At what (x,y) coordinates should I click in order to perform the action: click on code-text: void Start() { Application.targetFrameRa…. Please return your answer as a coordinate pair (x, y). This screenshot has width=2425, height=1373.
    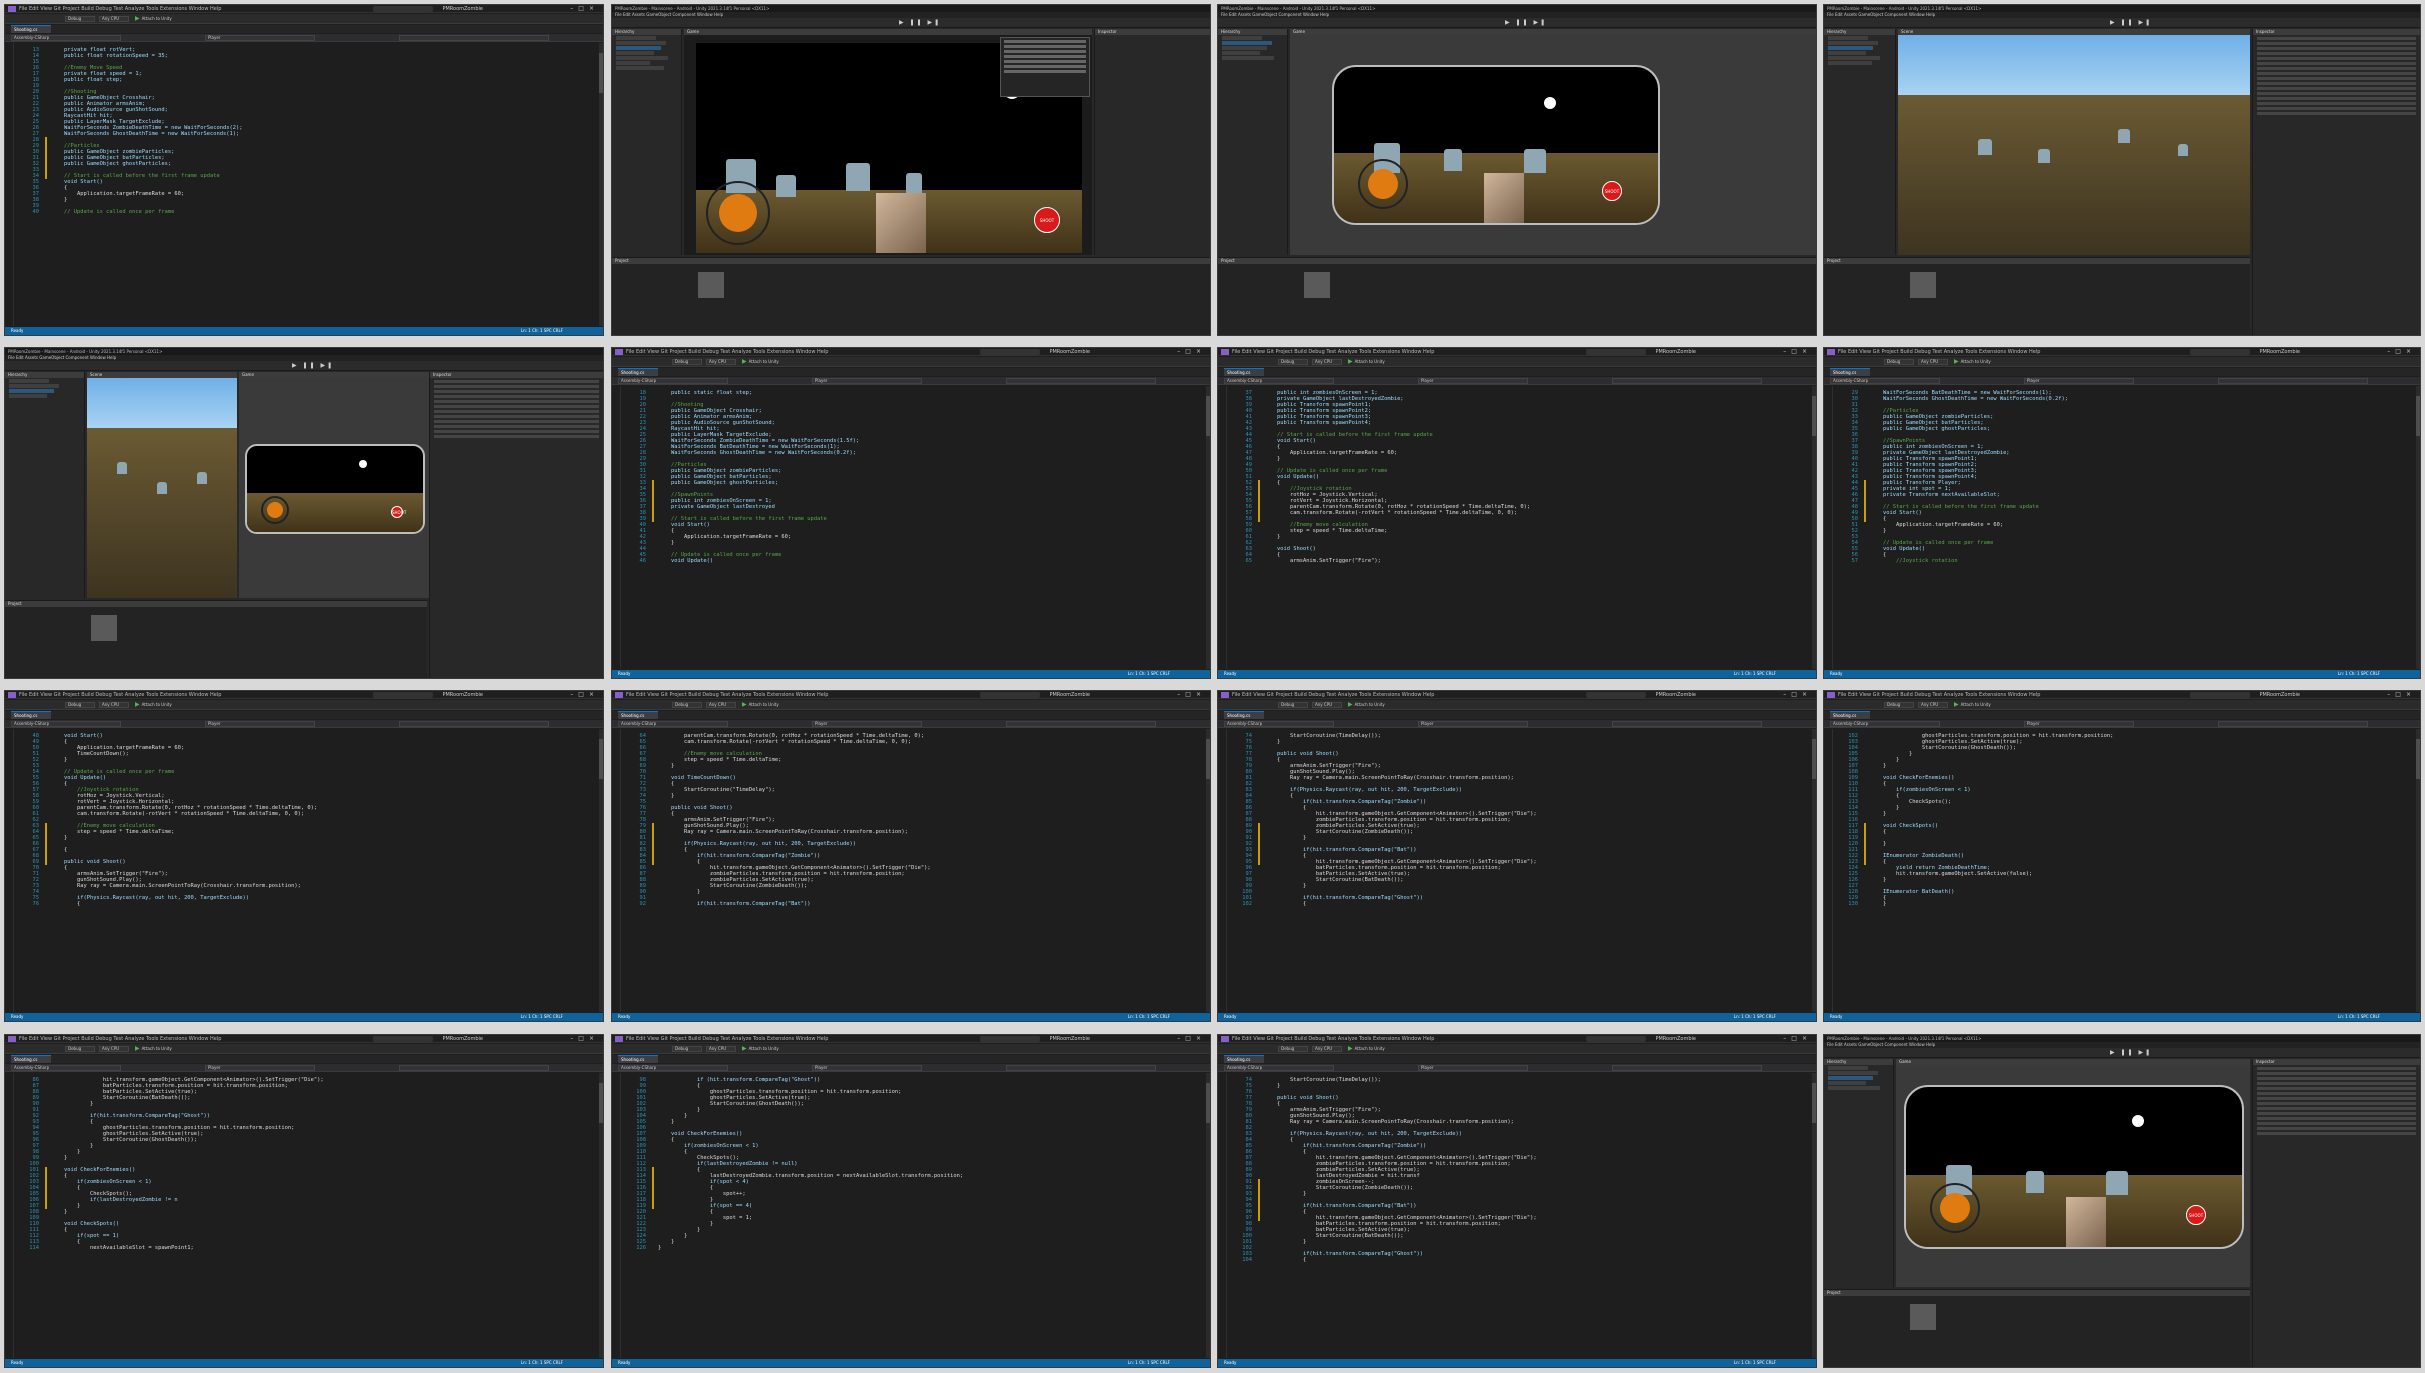
    Looking at the image, I should click on (184, 820).